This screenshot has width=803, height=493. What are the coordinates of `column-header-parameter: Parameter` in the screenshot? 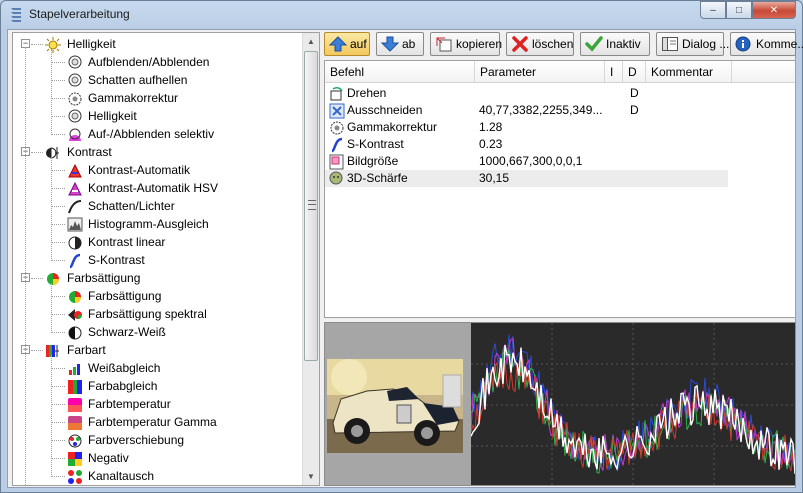 It's located at (540, 72).